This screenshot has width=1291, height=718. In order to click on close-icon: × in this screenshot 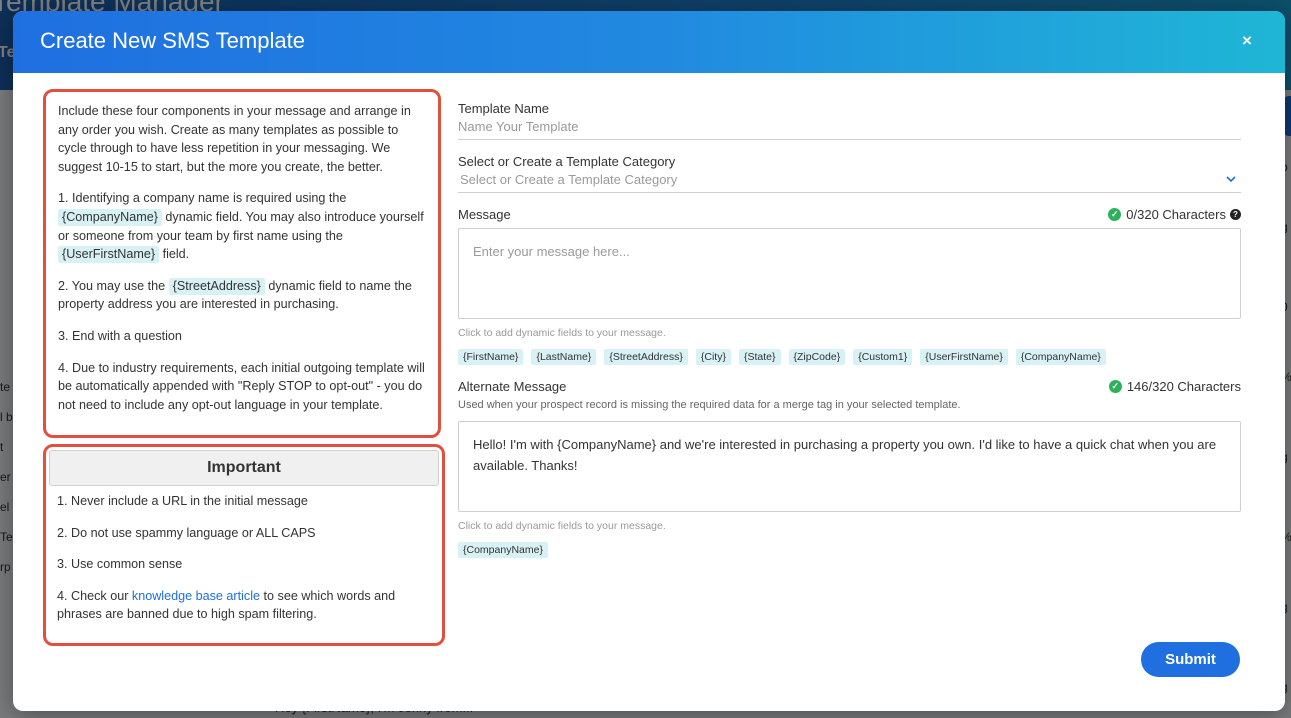, I will do `click(1247, 41)`.